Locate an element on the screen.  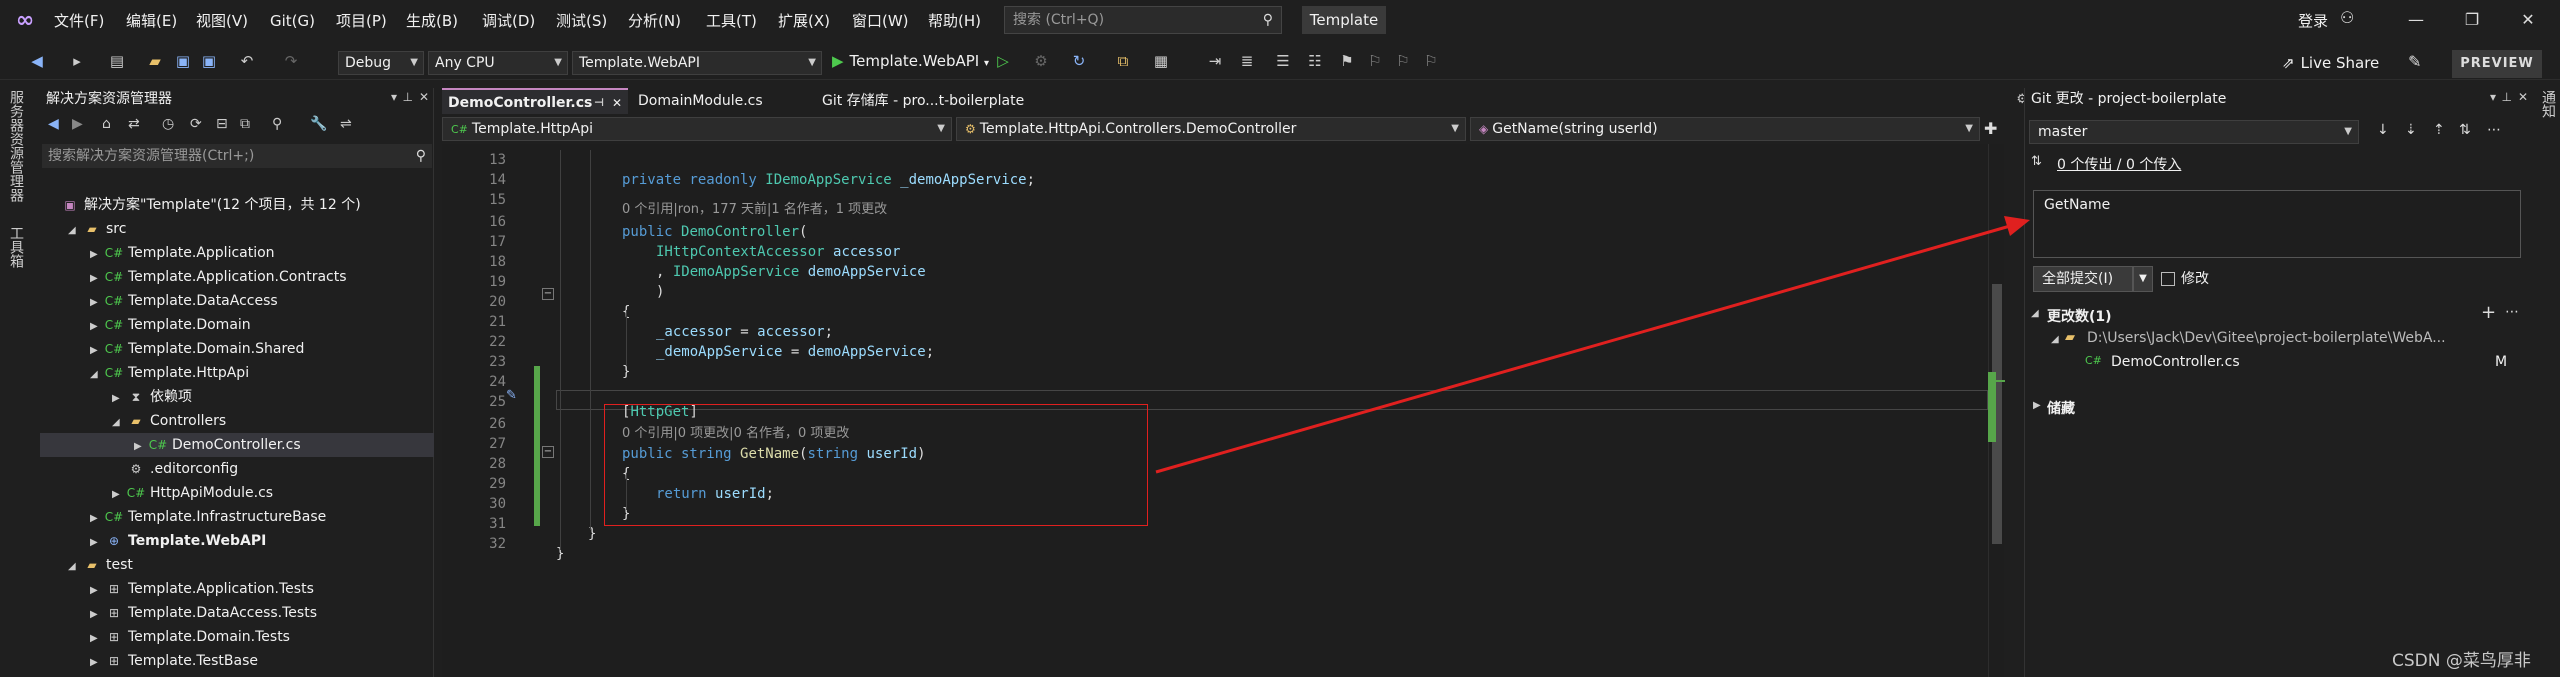
tree-item: ▶ C# Template.Domain.Shared is located at coordinates (237, 349).